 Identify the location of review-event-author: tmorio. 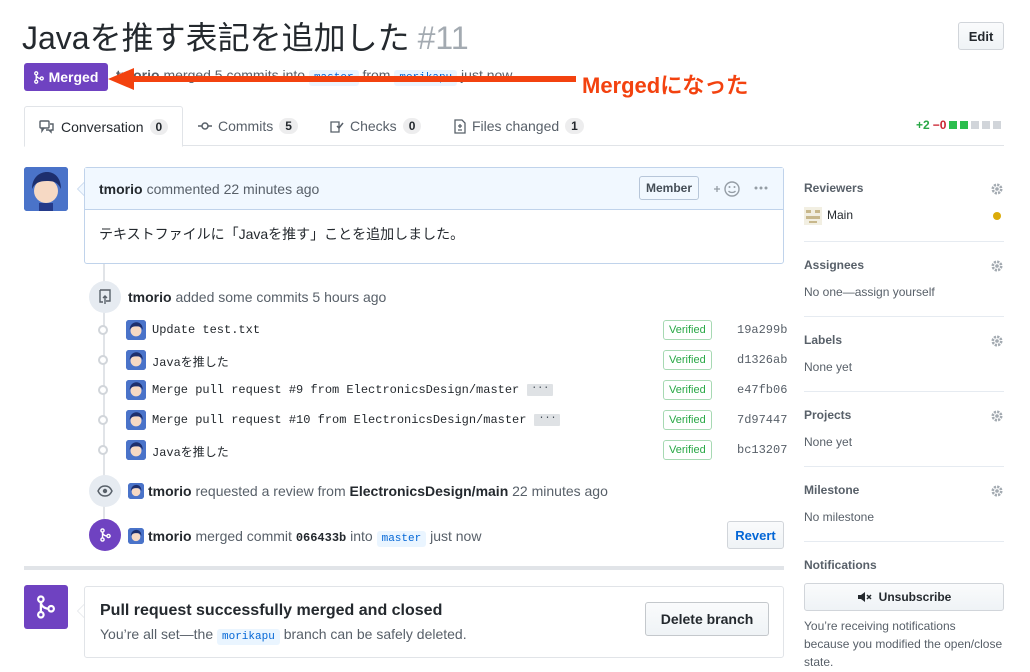
(170, 491).